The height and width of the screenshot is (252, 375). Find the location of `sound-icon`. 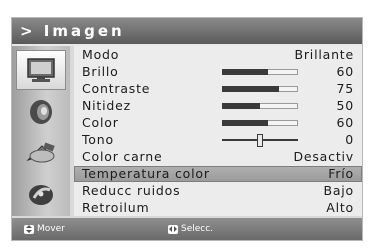

sound-icon is located at coordinates (41, 112).